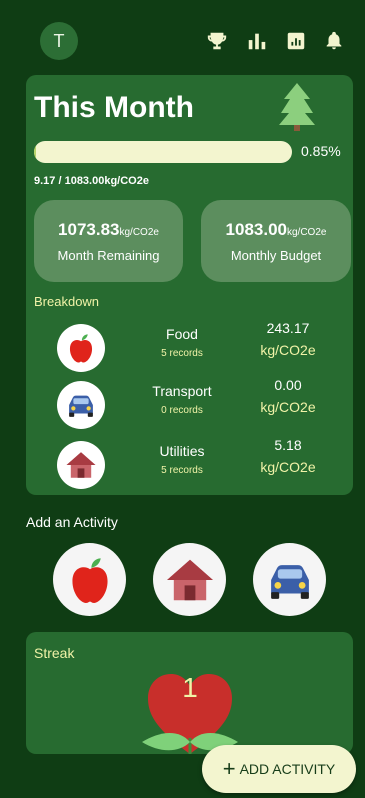 This screenshot has width=365, height=798. What do you see at coordinates (321, 151) in the screenshot?
I see `month-progress-percent: 0.85%` at bounding box center [321, 151].